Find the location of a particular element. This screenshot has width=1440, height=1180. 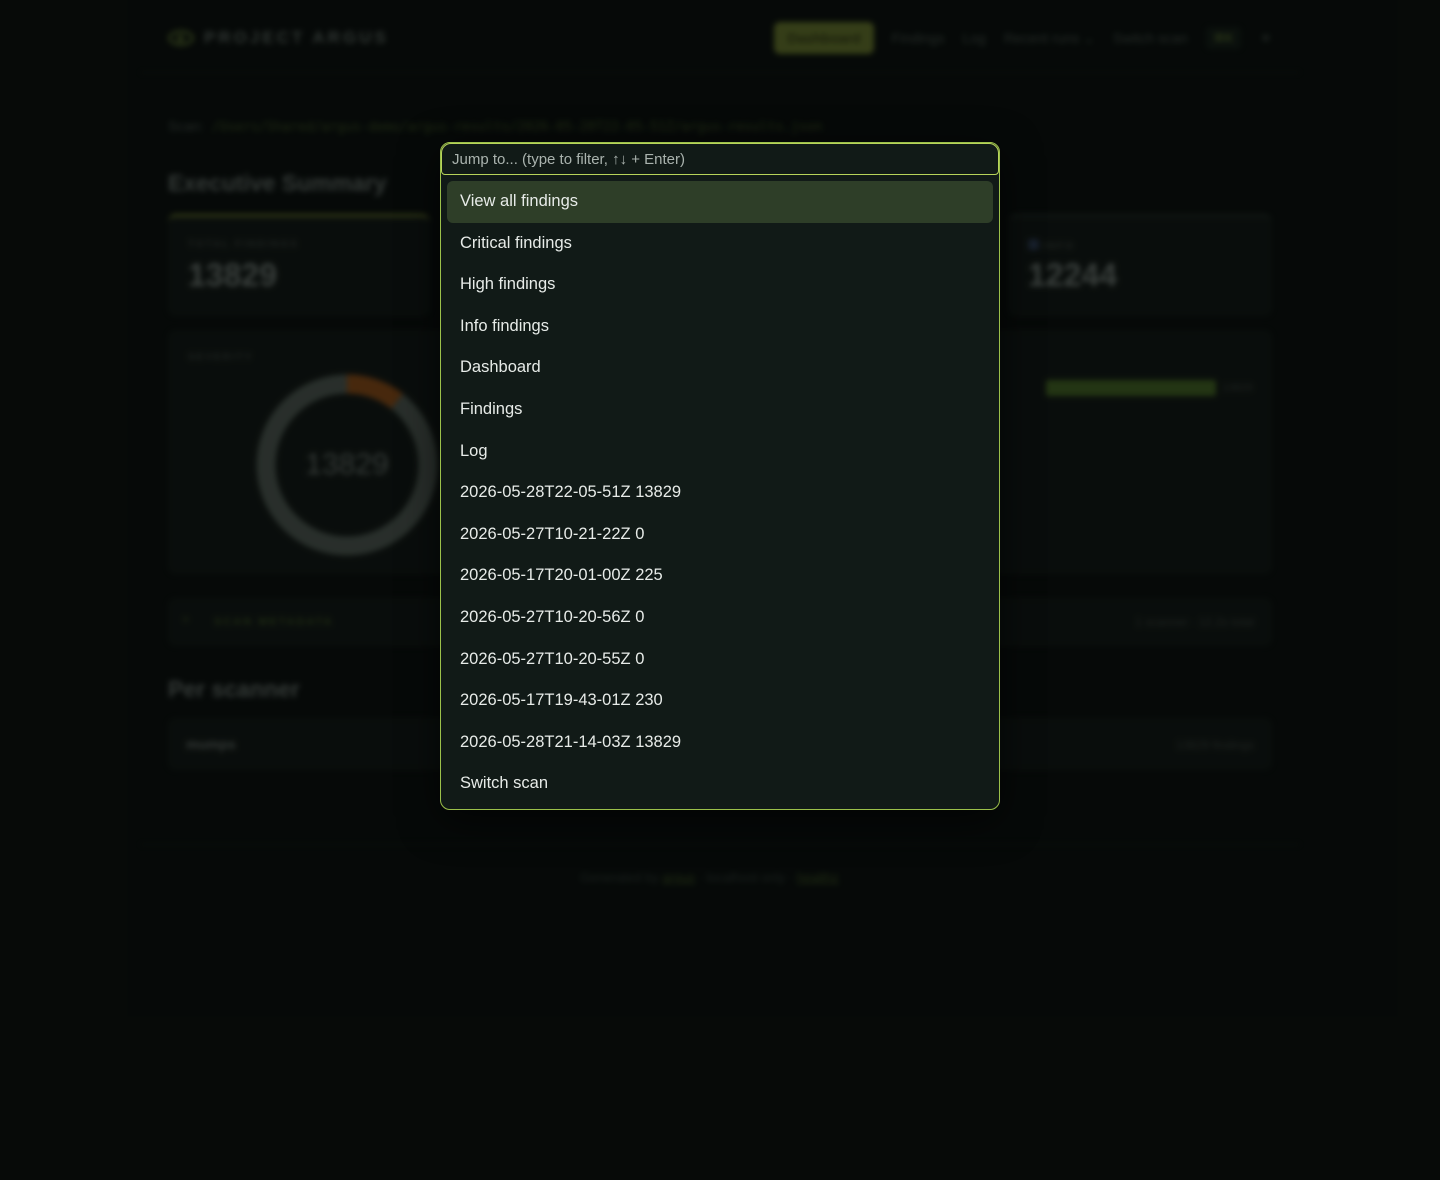

palette-item: View all findings is located at coordinates (720, 202).